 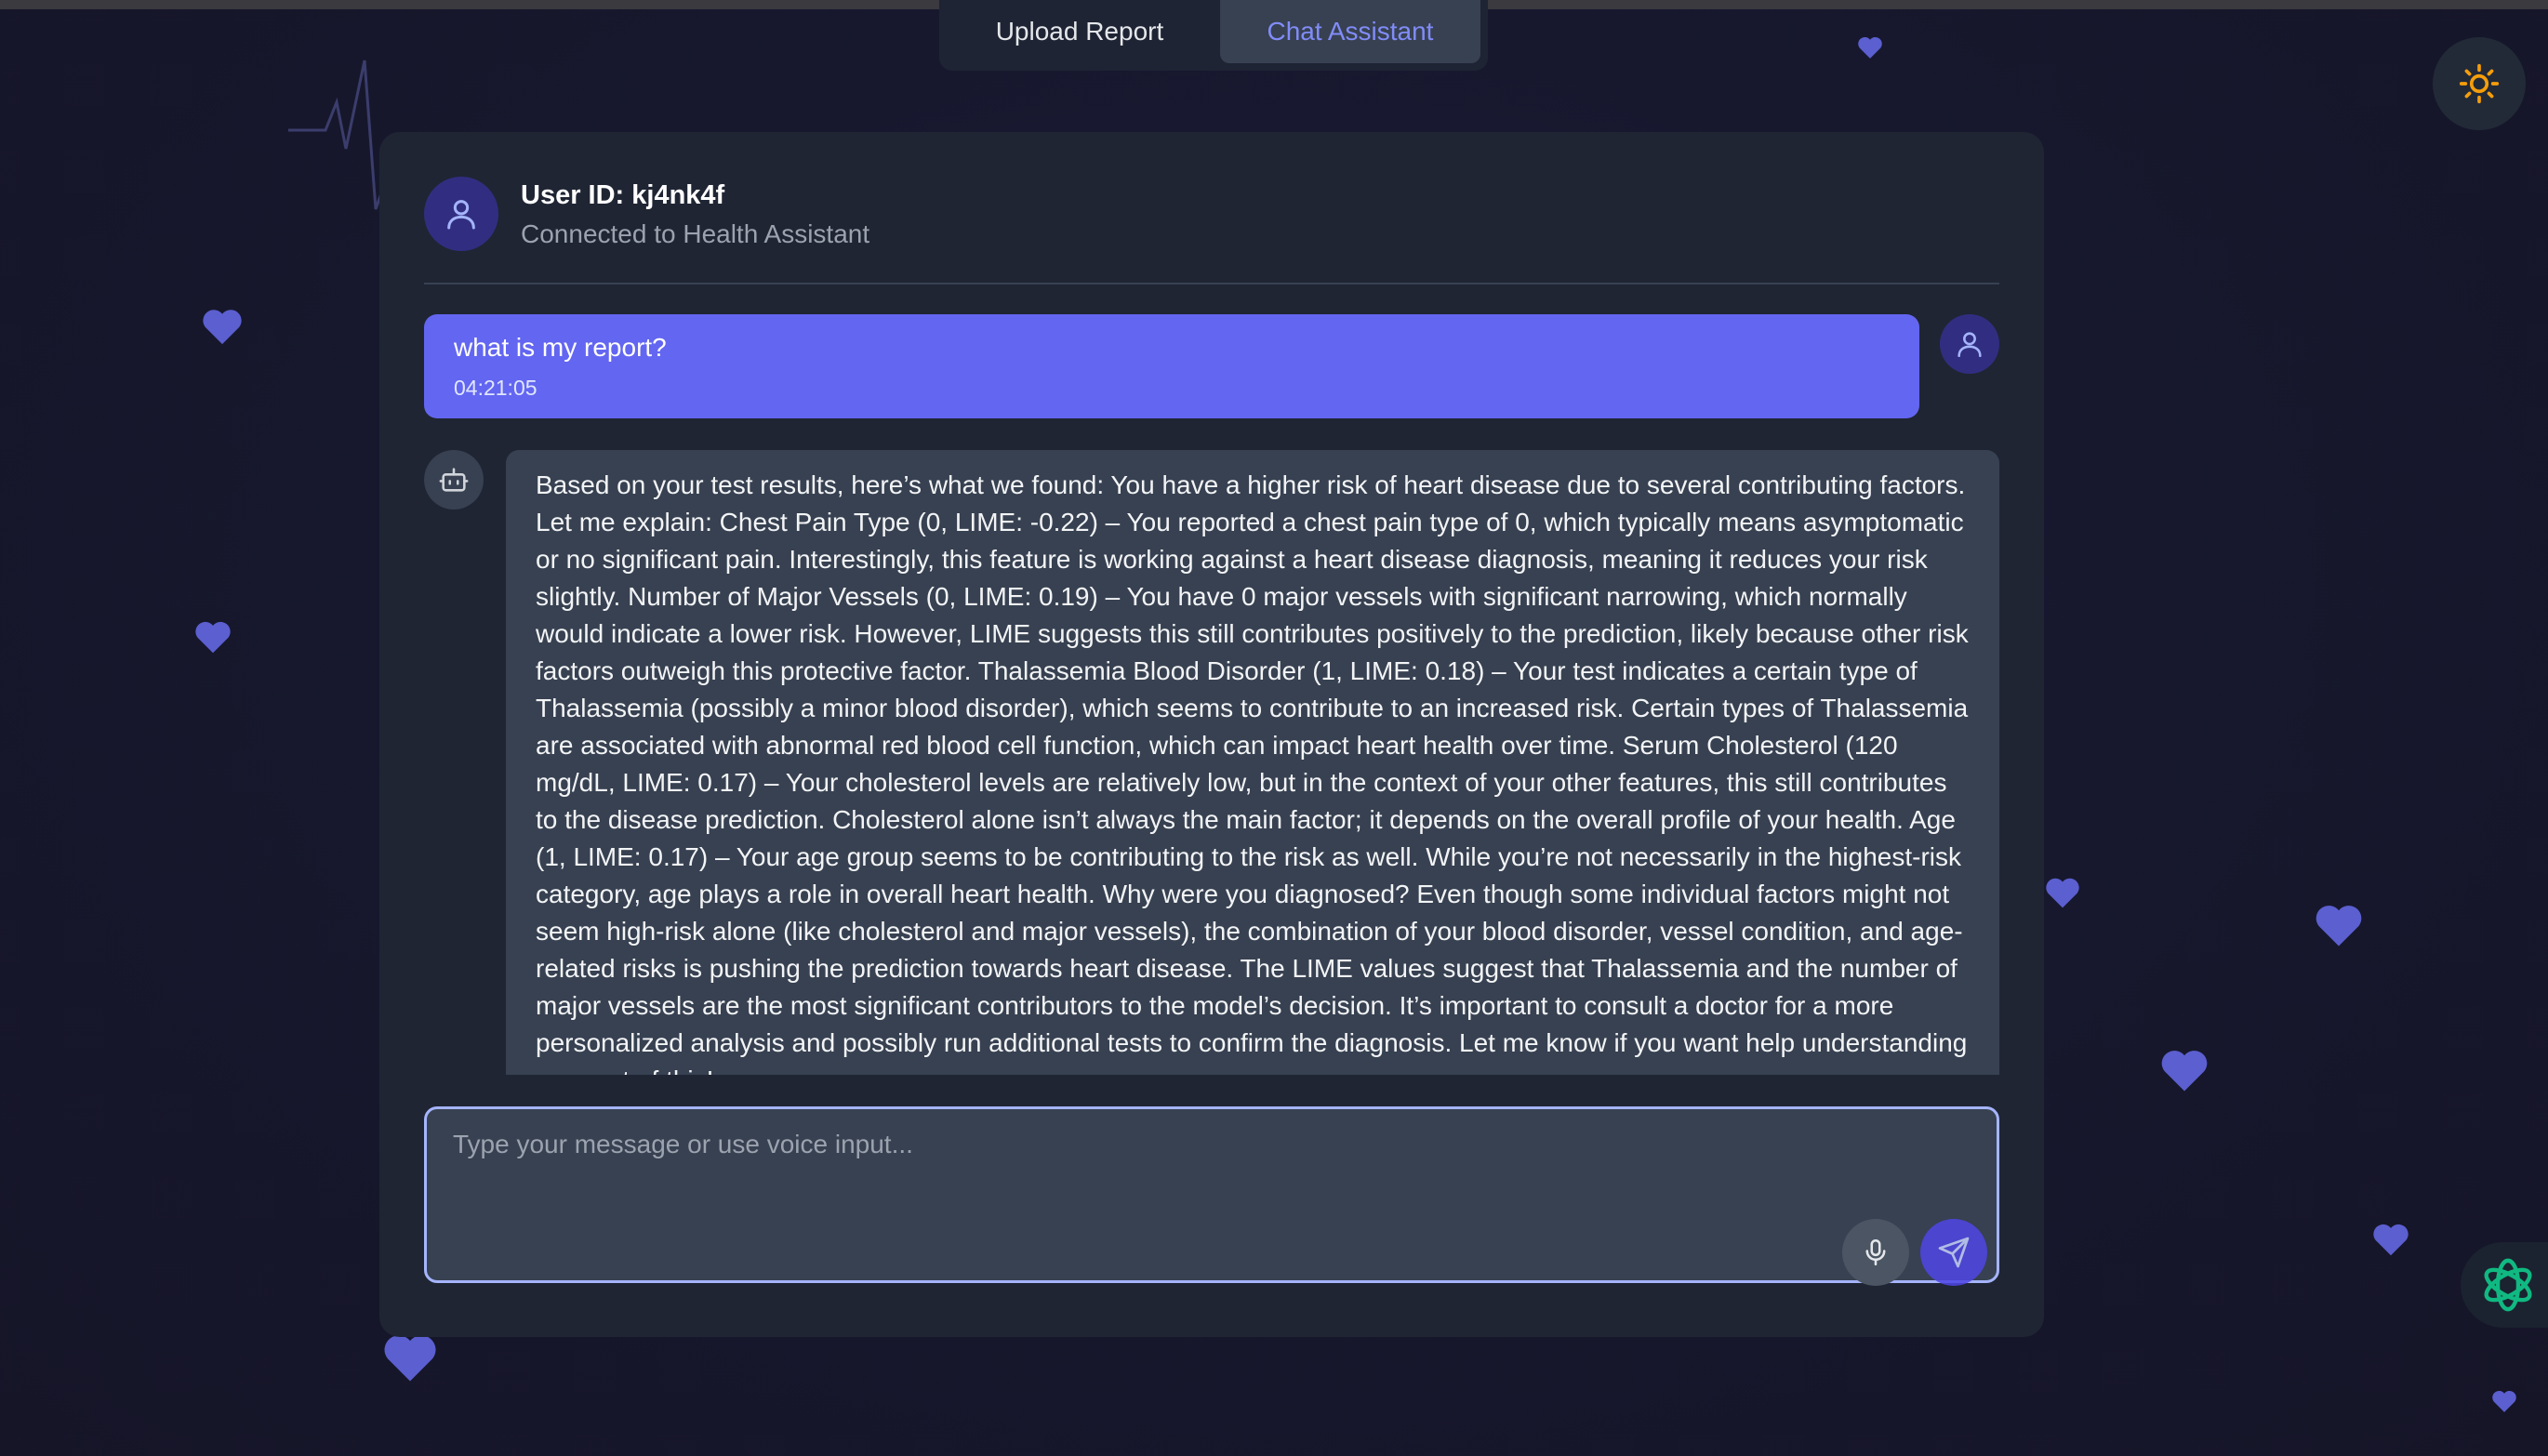 I want to click on message-text: what is my report?, so click(x=560, y=347).